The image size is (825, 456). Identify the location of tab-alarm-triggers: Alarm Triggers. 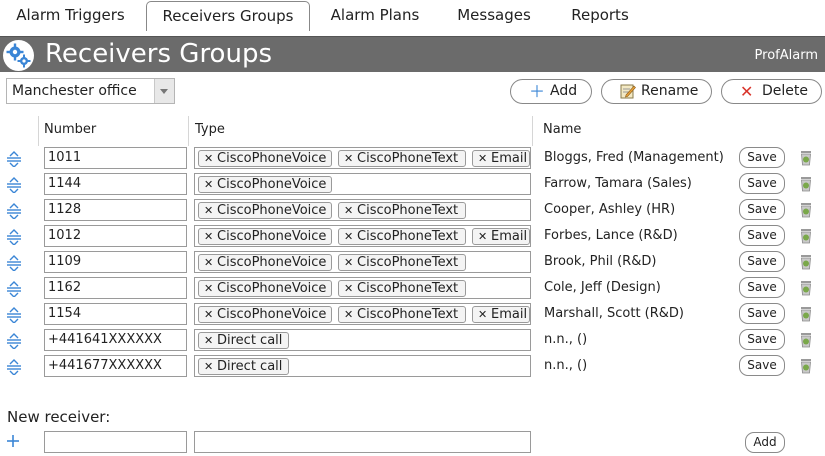
(70, 15).